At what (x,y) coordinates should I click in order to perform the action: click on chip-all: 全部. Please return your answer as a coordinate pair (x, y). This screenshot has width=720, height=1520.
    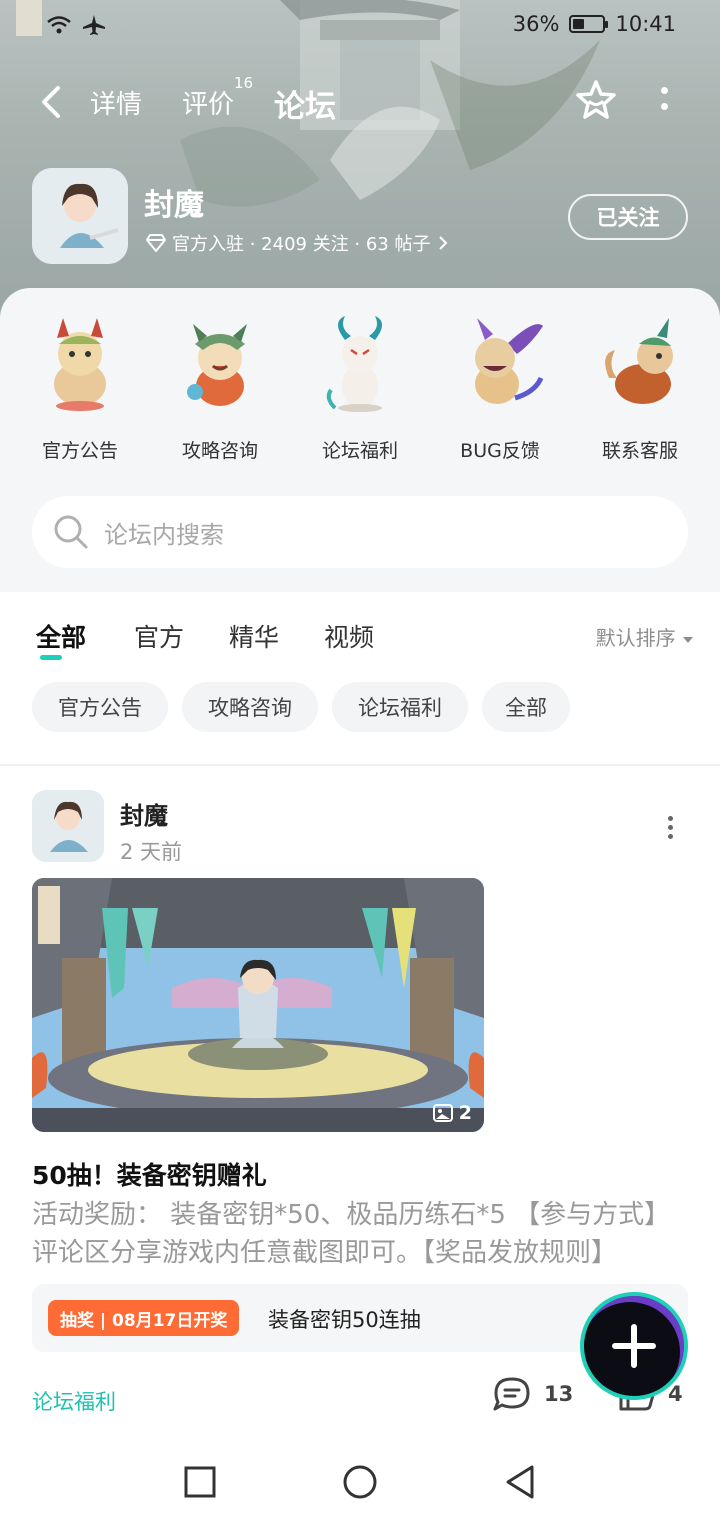
    Looking at the image, I should click on (526, 707).